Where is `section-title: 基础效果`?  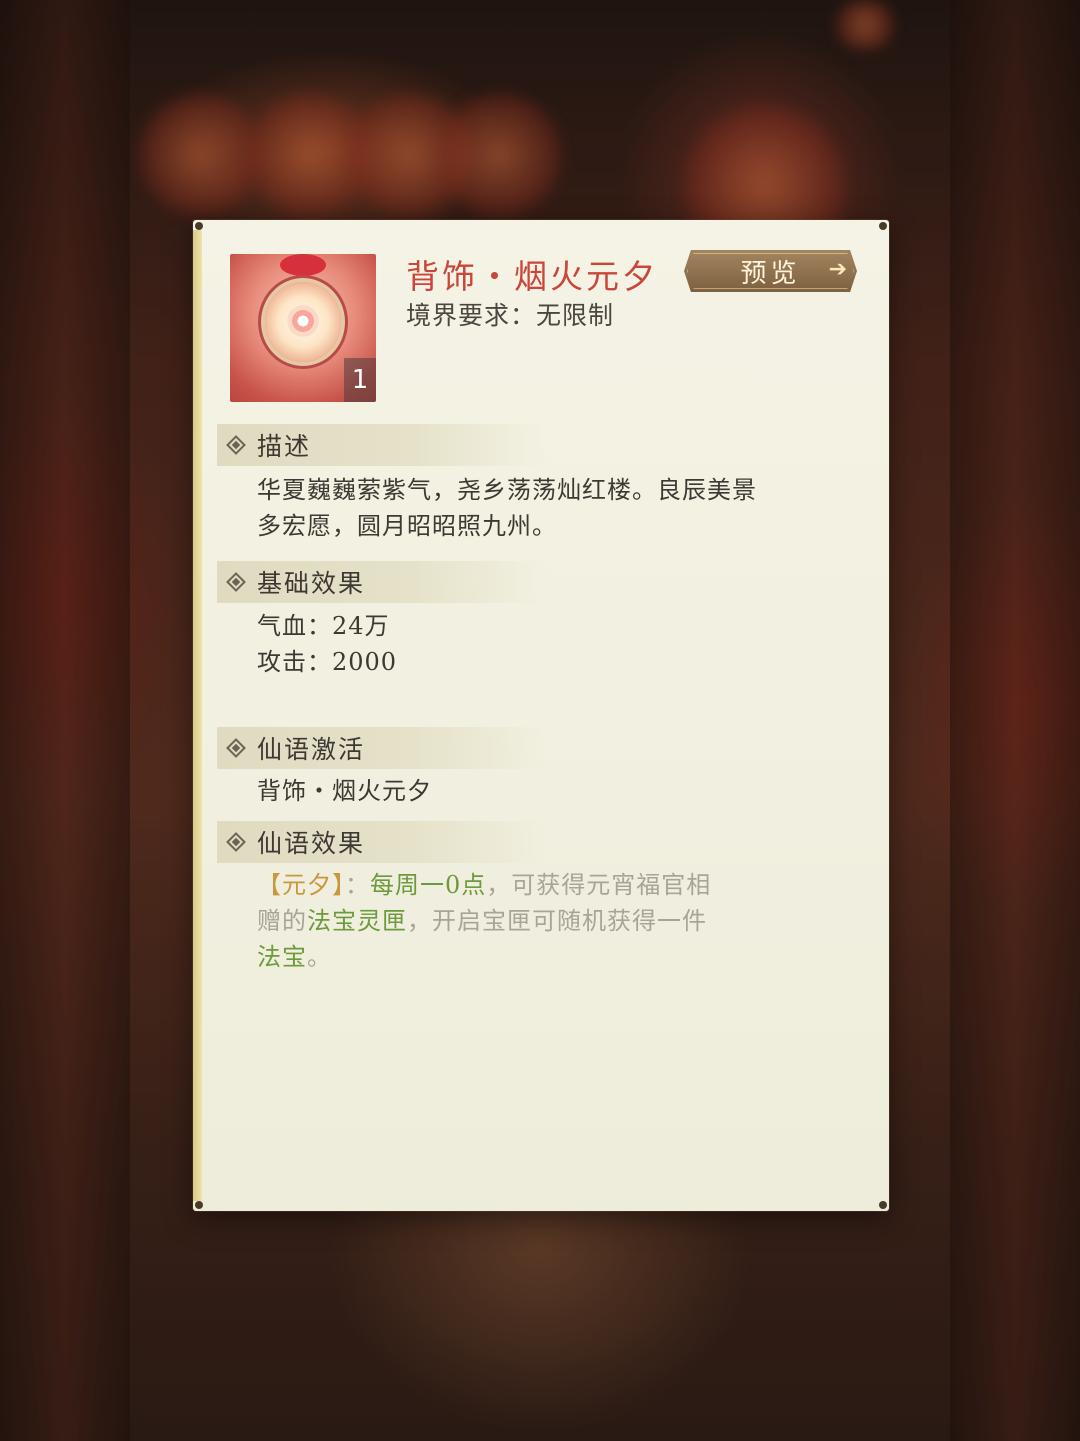 section-title: 基础效果 is located at coordinates (311, 583).